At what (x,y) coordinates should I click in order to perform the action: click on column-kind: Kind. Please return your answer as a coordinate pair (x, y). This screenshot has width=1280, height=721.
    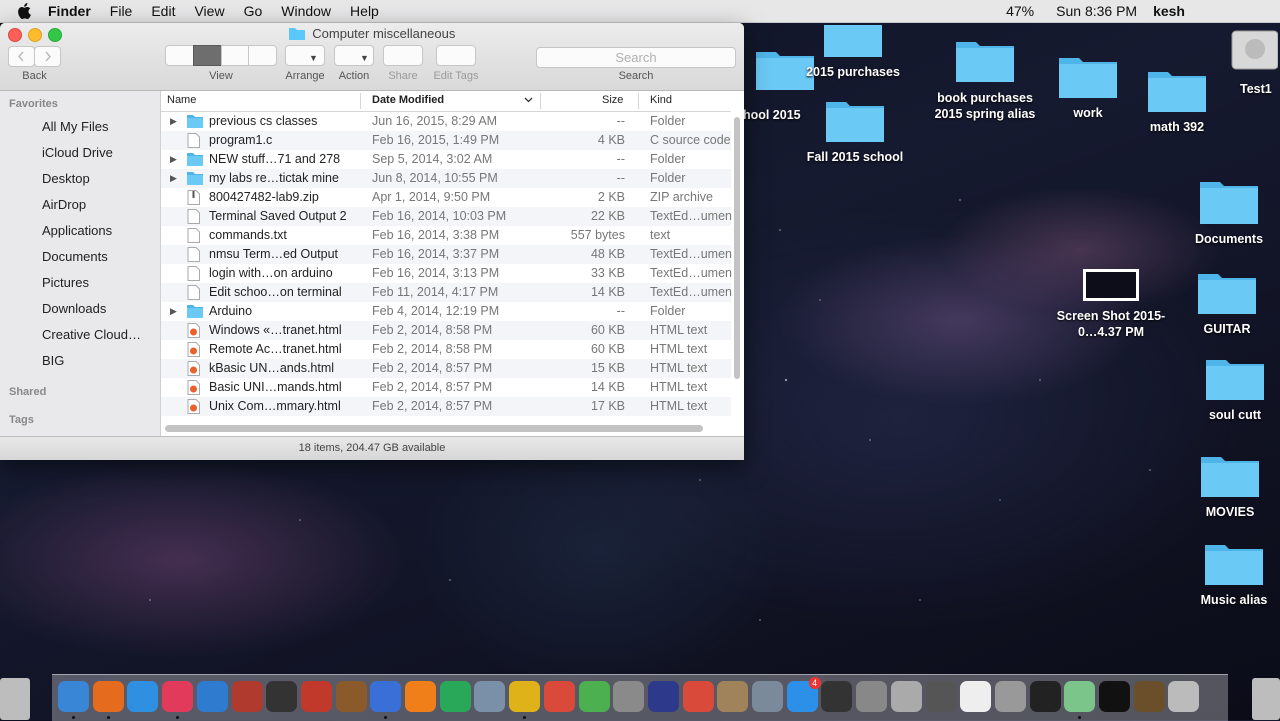
    Looking at the image, I should click on (661, 100).